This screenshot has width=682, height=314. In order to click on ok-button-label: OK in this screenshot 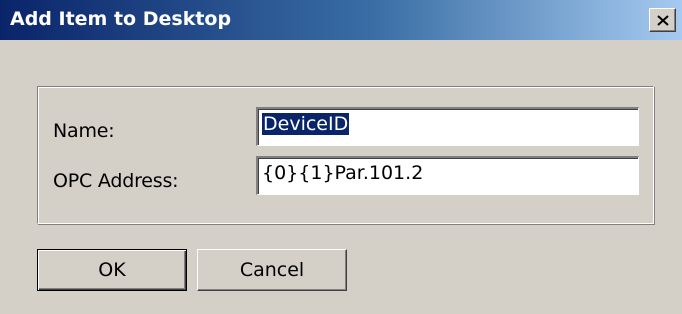, I will do `click(112, 270)`.